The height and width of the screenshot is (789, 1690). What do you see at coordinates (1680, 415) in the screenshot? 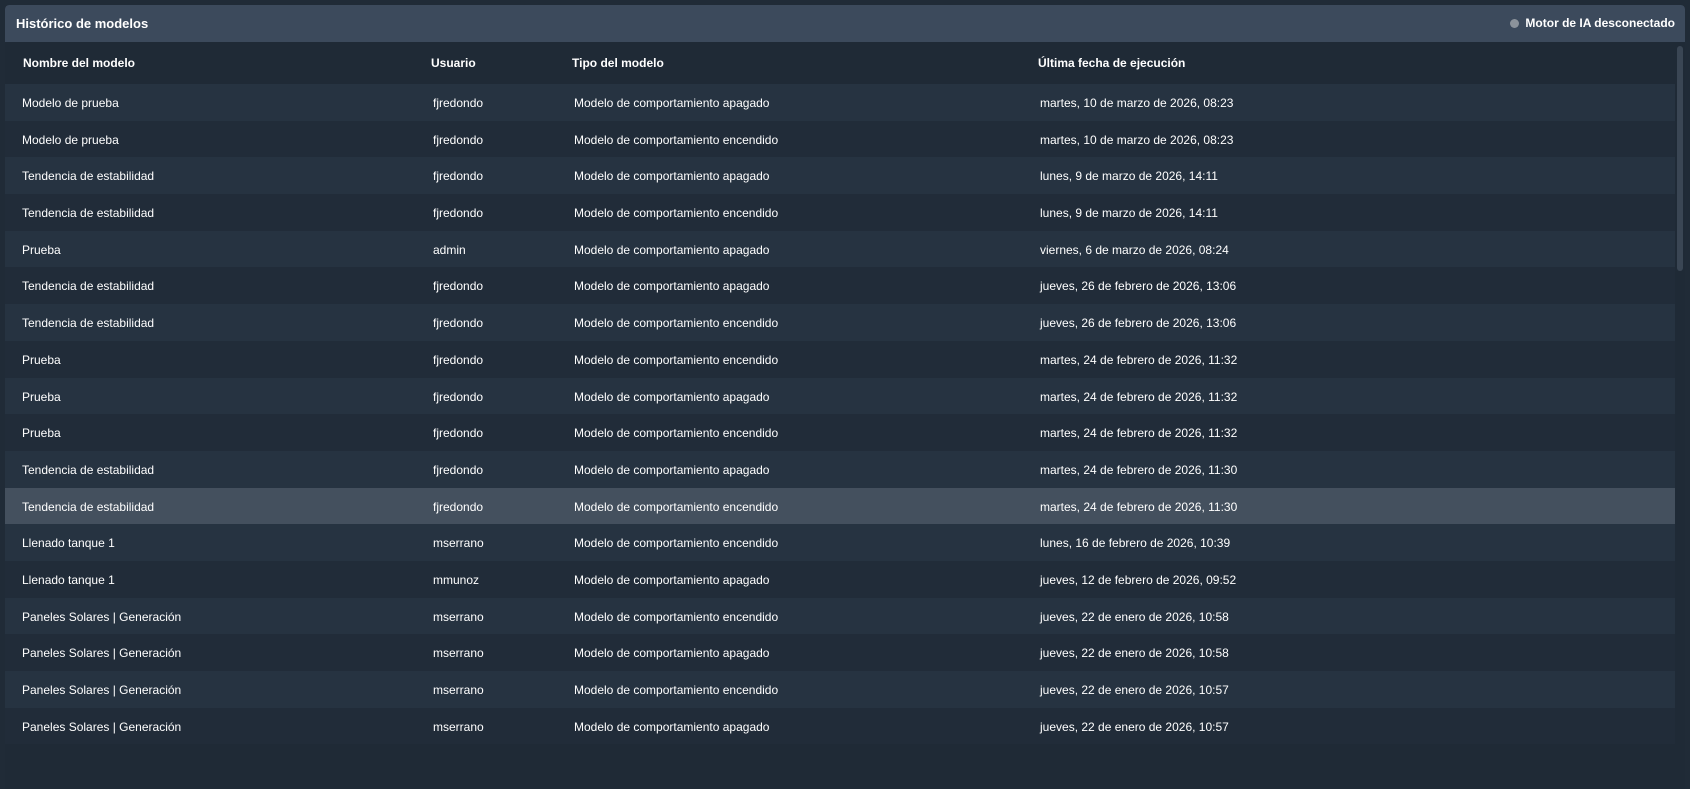
I see `vertical-scrollbar` at bounding box center [1680, 415].